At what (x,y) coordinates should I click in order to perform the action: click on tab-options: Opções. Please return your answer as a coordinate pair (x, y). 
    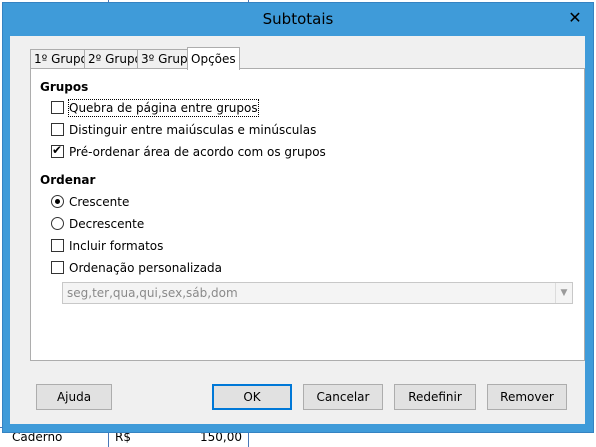
    Looking at the image, I should click on (213, 58).